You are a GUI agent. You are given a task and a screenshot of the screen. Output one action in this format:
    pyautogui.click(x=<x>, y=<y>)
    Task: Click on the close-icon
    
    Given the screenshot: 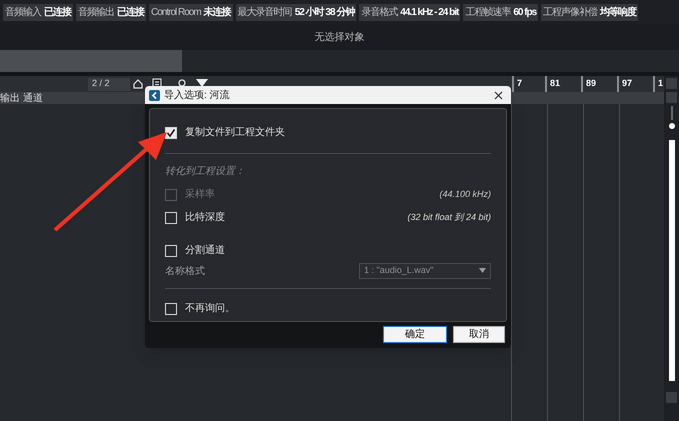 What is the action you would take?
    pyautogui.click(x=498, y=95)
    